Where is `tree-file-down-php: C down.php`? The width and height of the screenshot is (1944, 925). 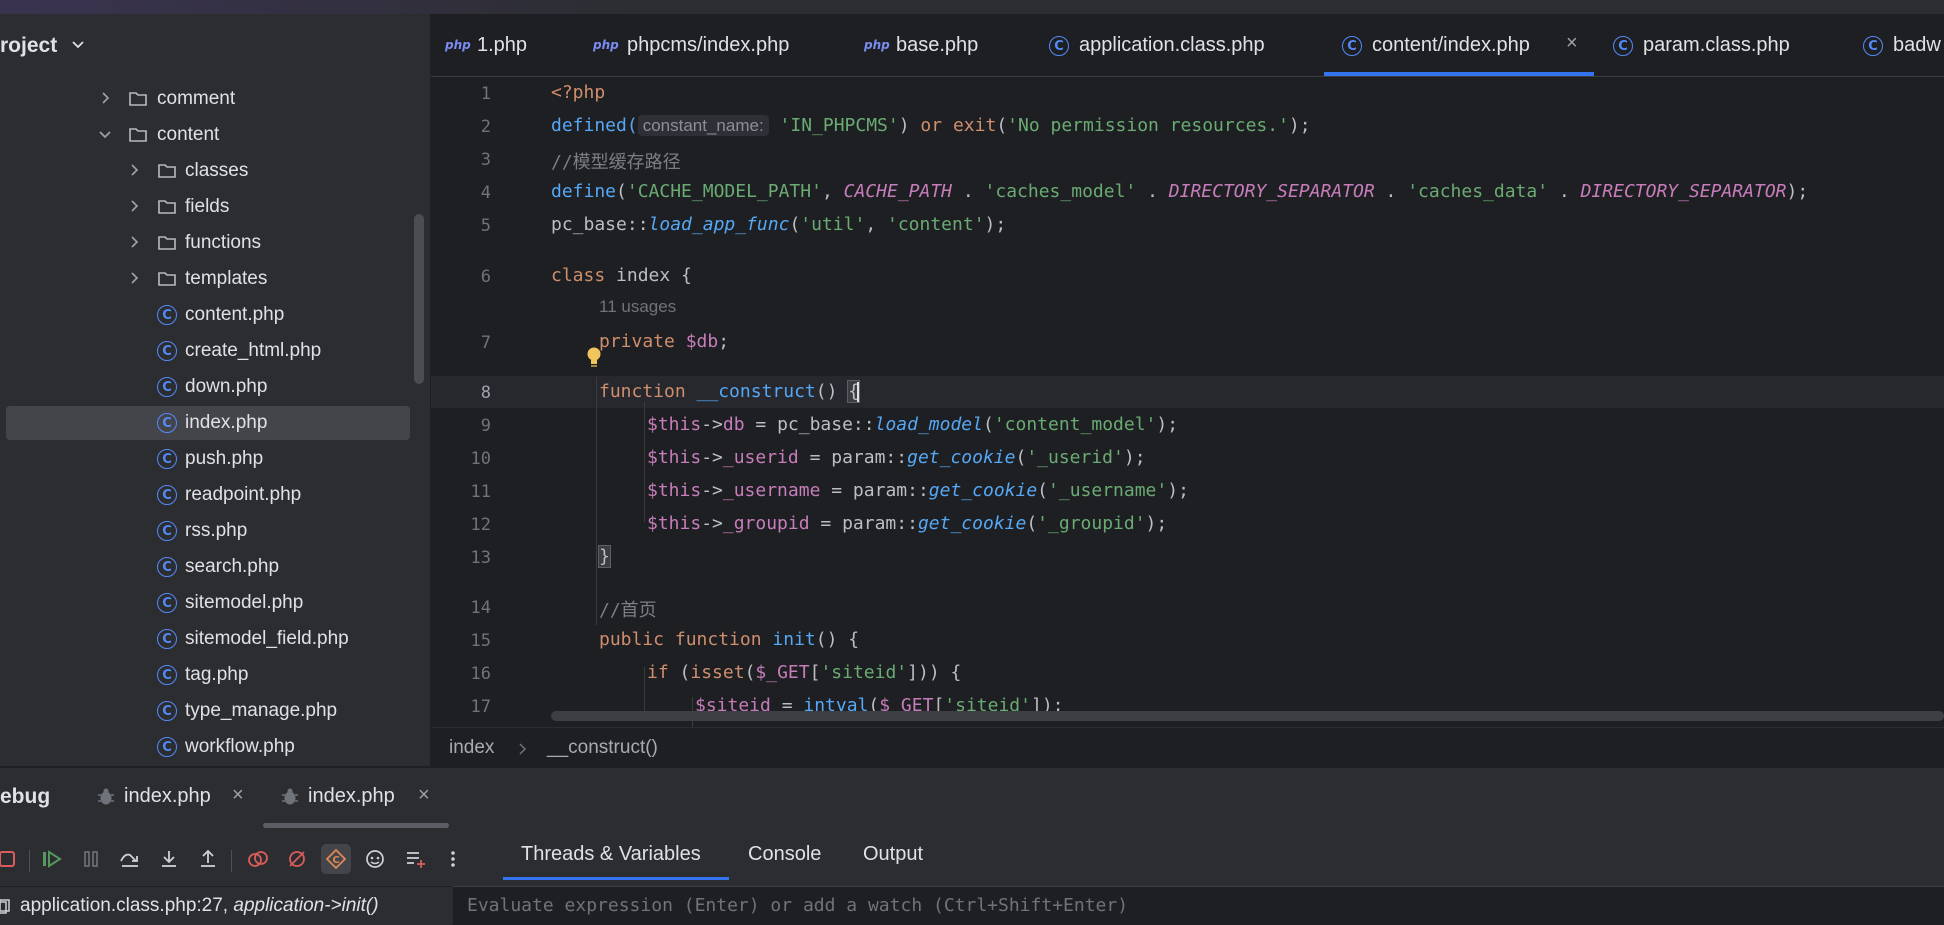 tree-file-down-php: C down.php is located at coordinates (205, 387).